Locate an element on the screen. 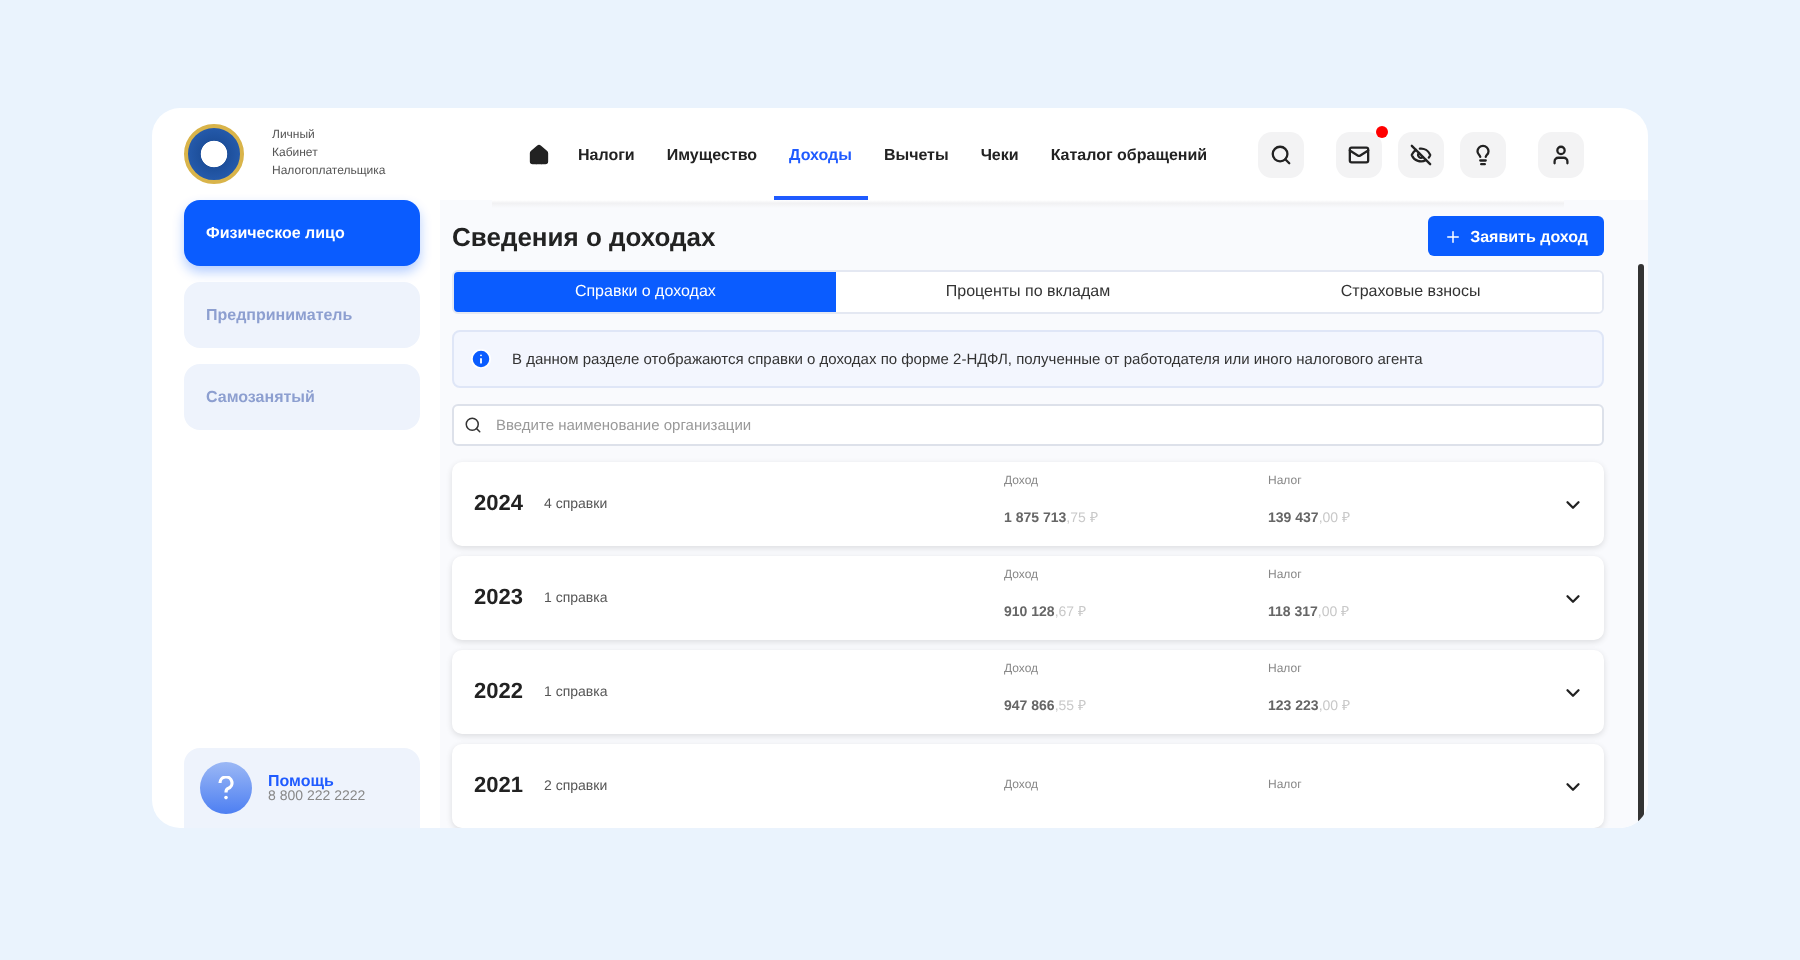 The image size is (1800, 960). eye-off-button is located at coordinates (1421, 154).